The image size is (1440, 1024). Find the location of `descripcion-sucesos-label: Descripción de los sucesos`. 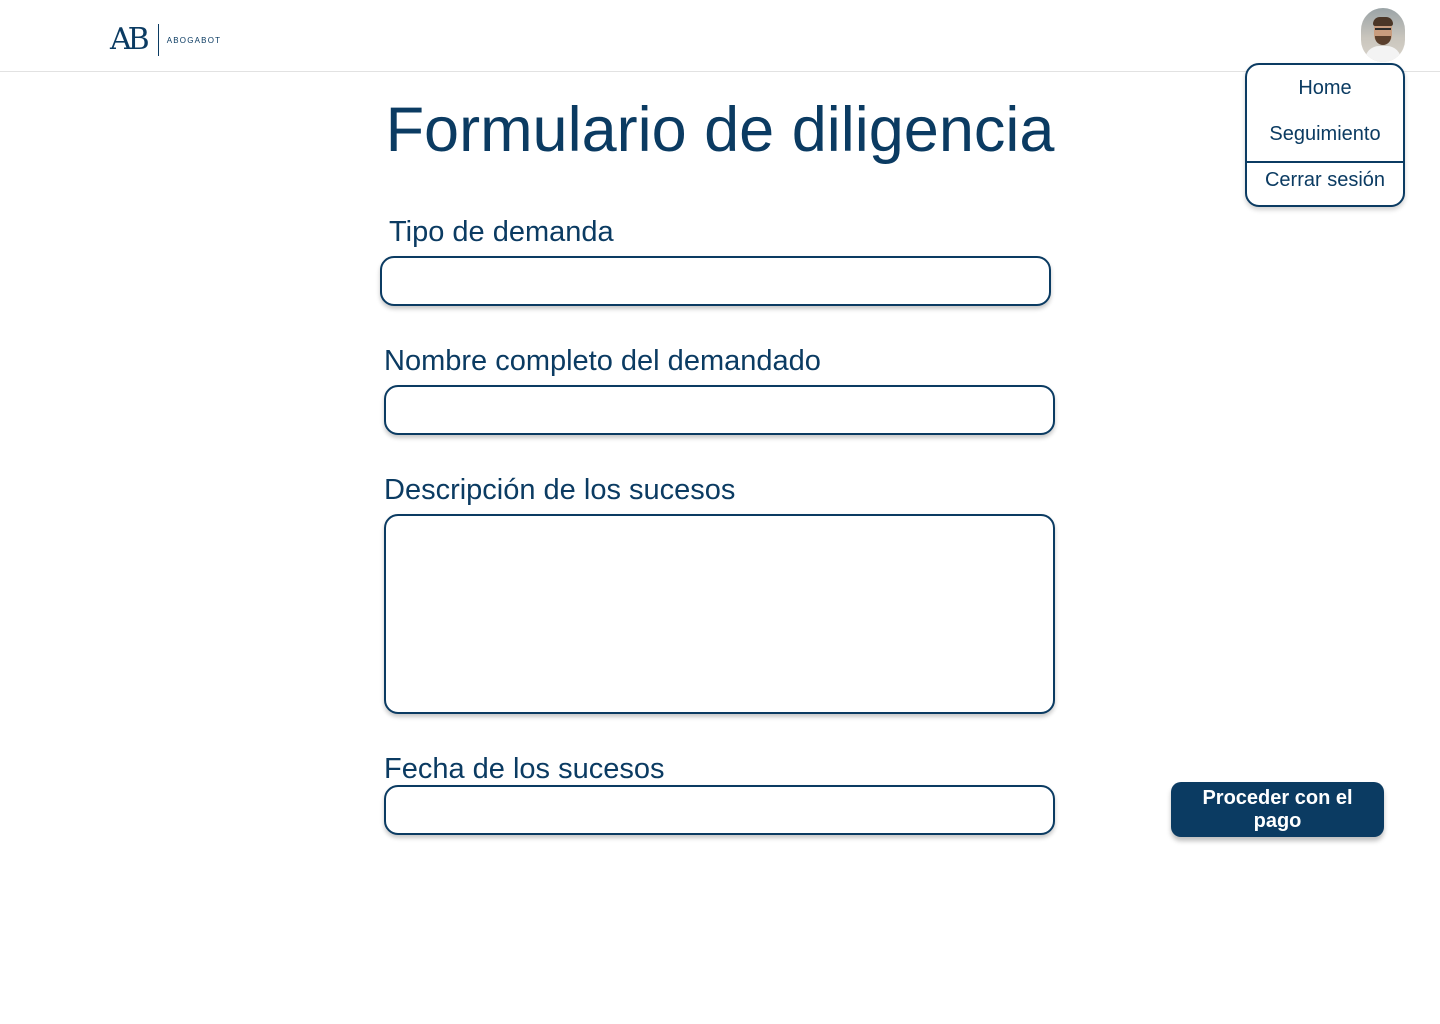

descripcion-sucesos-label: Descripción de los sucesos is located at coordinates (560, 490).